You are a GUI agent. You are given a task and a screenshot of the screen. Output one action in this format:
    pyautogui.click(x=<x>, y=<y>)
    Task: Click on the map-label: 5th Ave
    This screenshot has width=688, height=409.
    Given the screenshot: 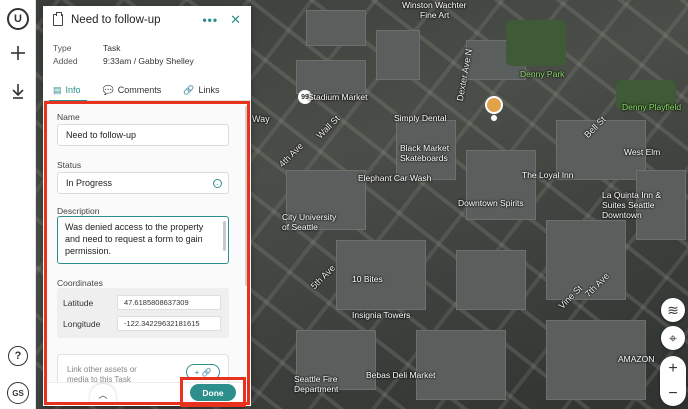 What is the action you would take?
    pyautogui.click(x=323, y=277)
    